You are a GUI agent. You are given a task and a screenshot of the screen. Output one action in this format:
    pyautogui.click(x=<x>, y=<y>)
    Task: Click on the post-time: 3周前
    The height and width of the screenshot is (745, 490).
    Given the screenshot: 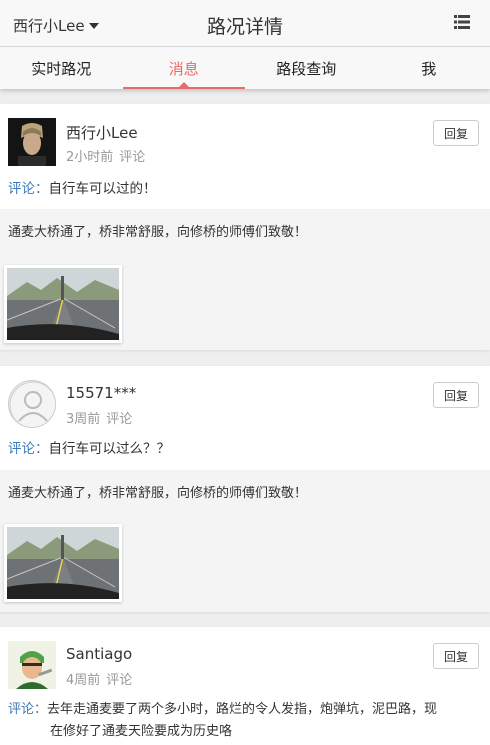 What is the action you would take?
    pyautogui.click(x=83, y=419)
    